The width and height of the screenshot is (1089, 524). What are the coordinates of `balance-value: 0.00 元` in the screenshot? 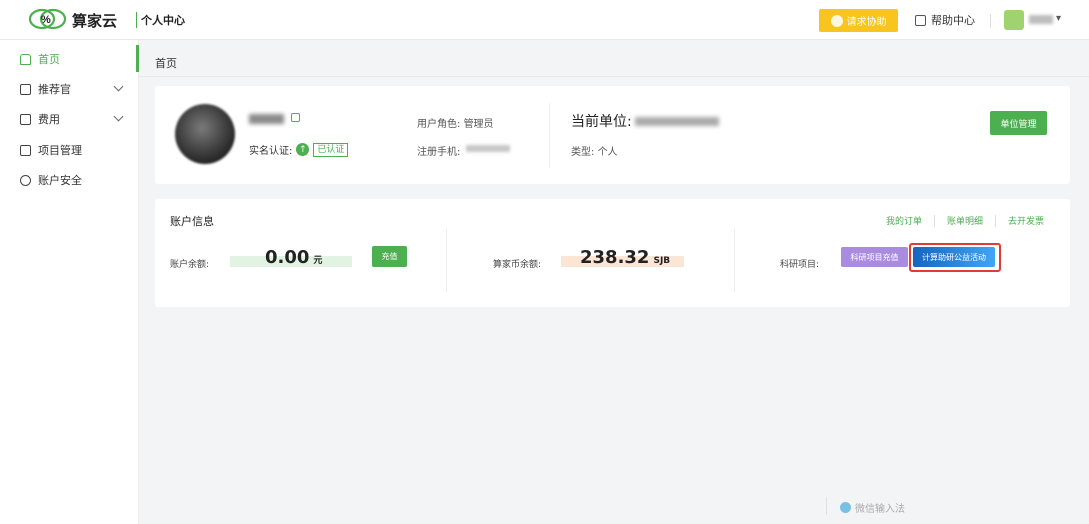 It's located at (293, 257).